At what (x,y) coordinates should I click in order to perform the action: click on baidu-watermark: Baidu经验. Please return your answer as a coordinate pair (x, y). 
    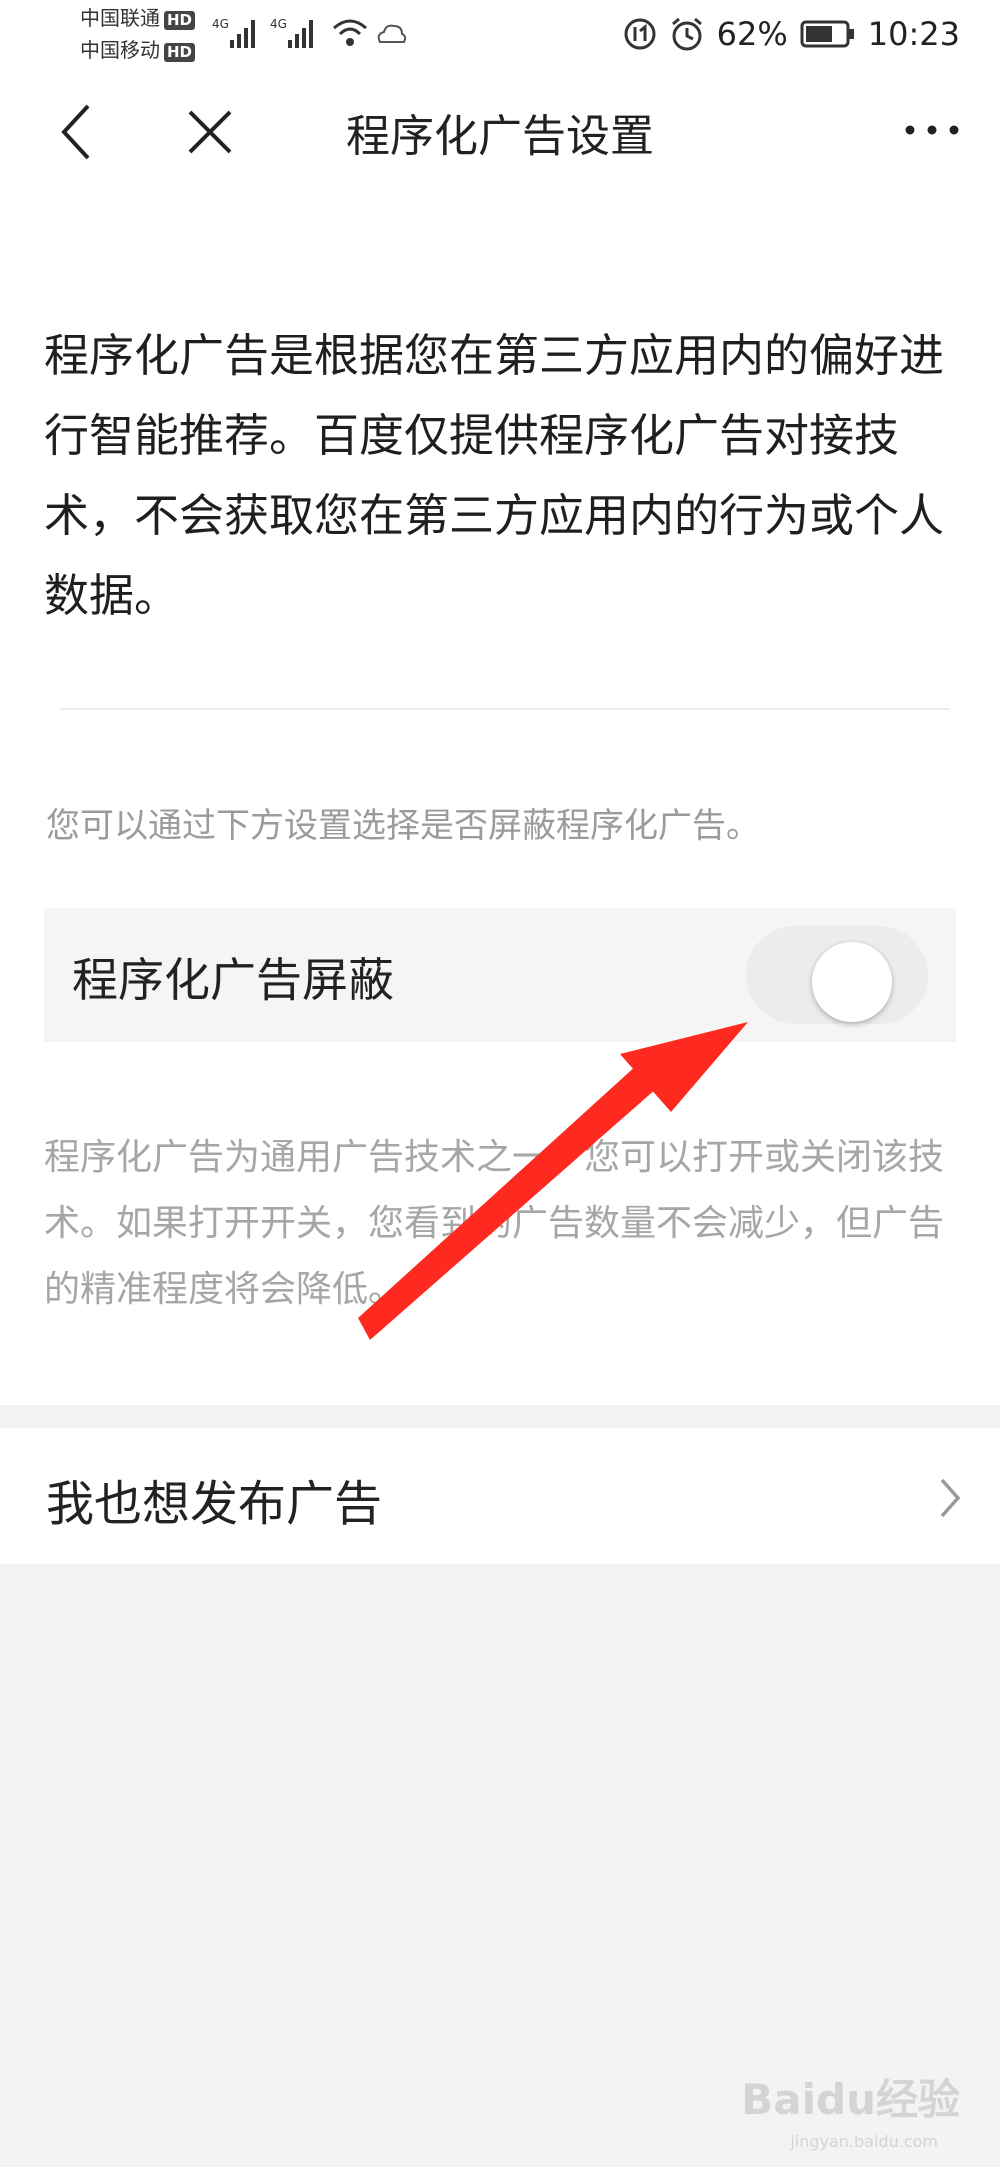
    Looking at the image, I should click on (850, 2099).